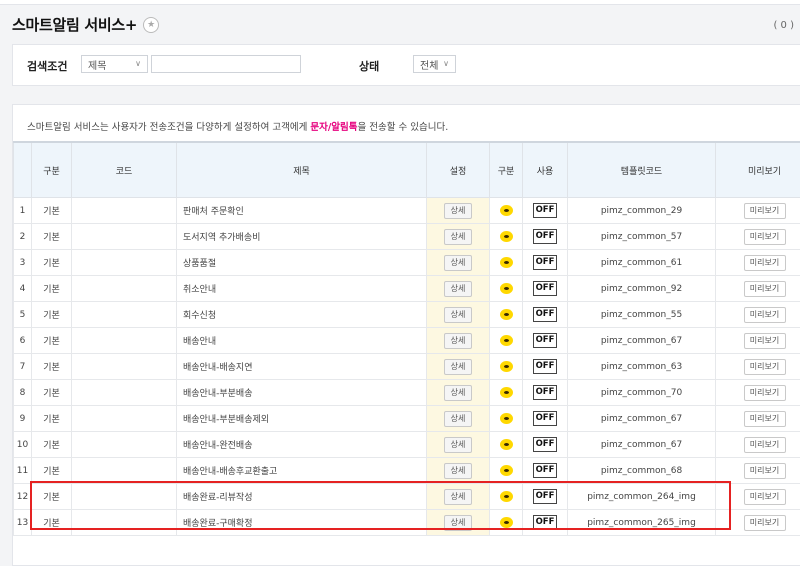 The height and width of the screenshot is (566, 800). Describe the element at coordinates (642, 211) in the screenshot. I see `row-template-code: pimz_common_29` at that location.